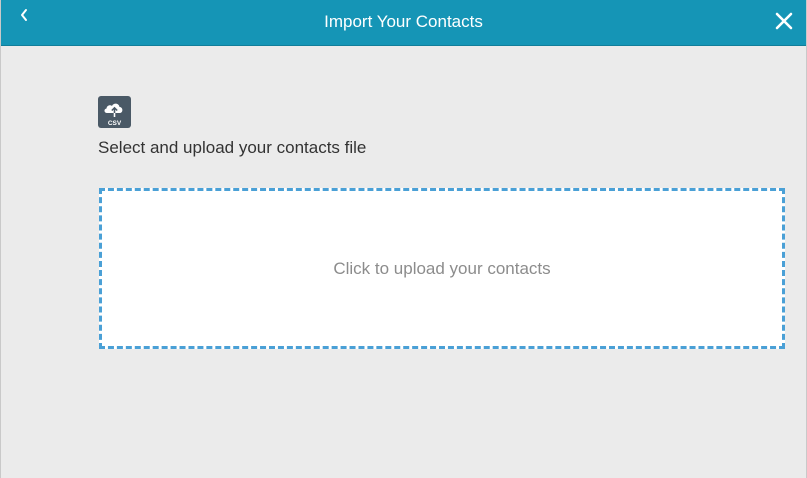  I want to click on svg-text: CSV, so click(115, 123).